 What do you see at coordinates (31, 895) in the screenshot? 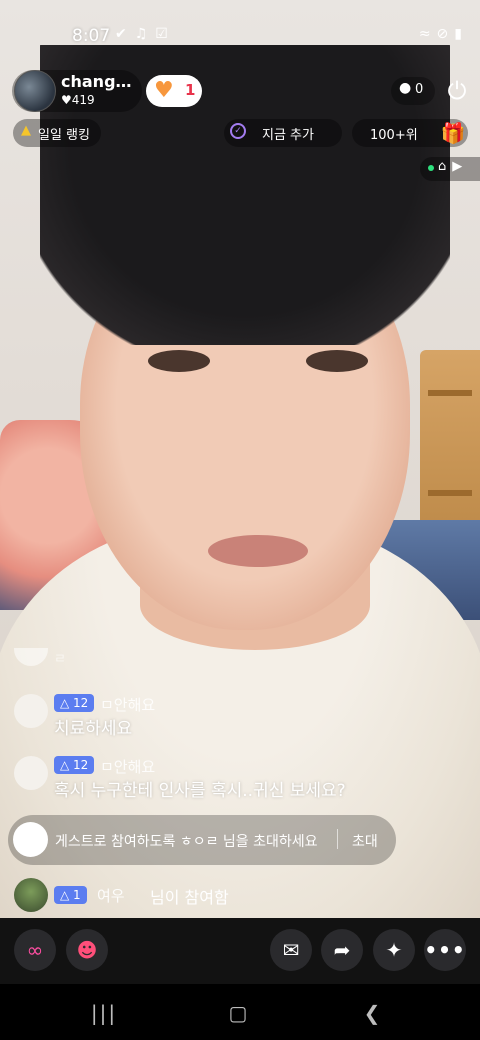
I see `join-avatar` at bounding box center [31, 895].